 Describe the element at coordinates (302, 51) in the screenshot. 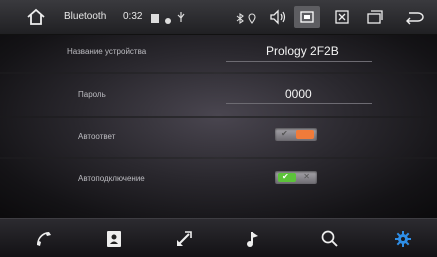

I see `device-name-value: Prology 2F2B` at that location.